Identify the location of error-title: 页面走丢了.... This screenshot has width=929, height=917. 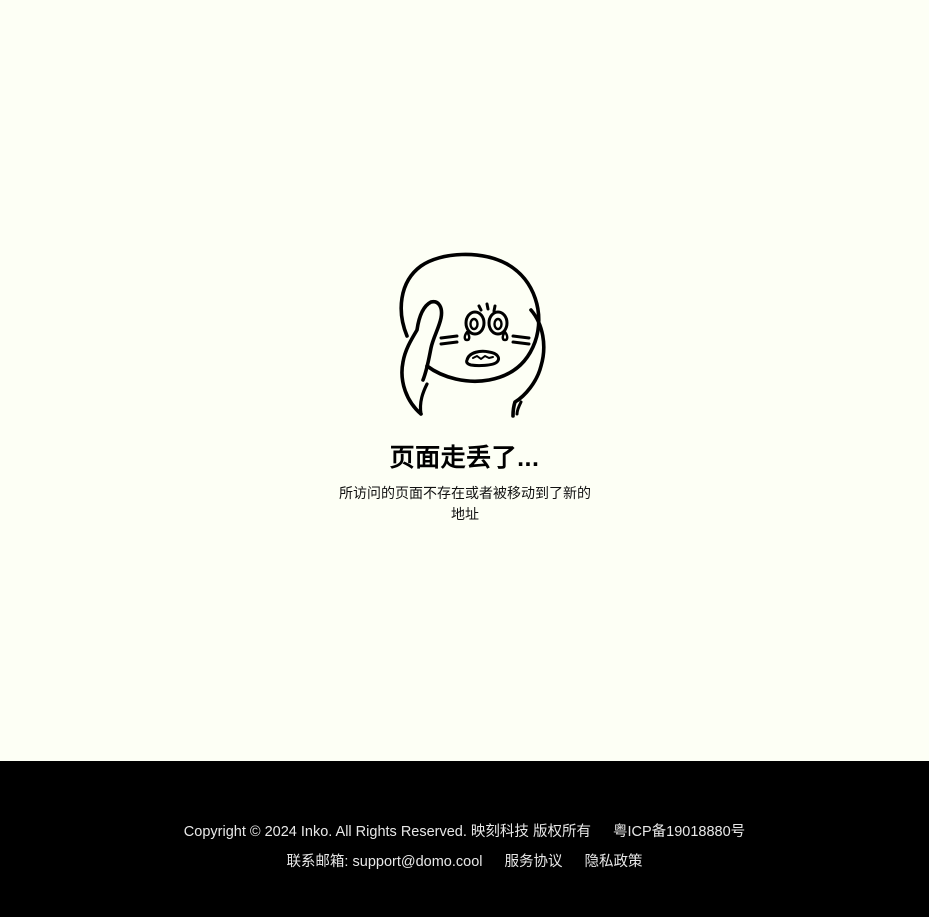
(464, 458).